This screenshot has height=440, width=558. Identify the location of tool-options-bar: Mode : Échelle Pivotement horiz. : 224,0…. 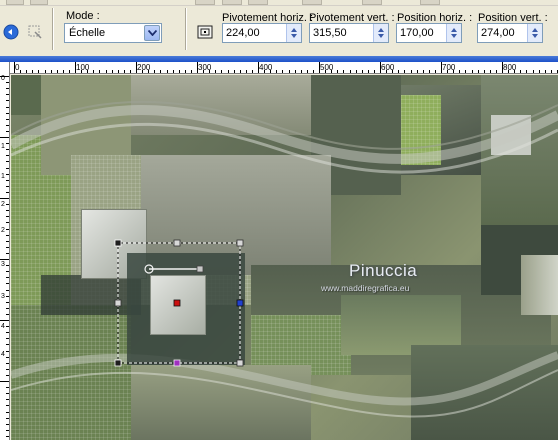
(279, 31).